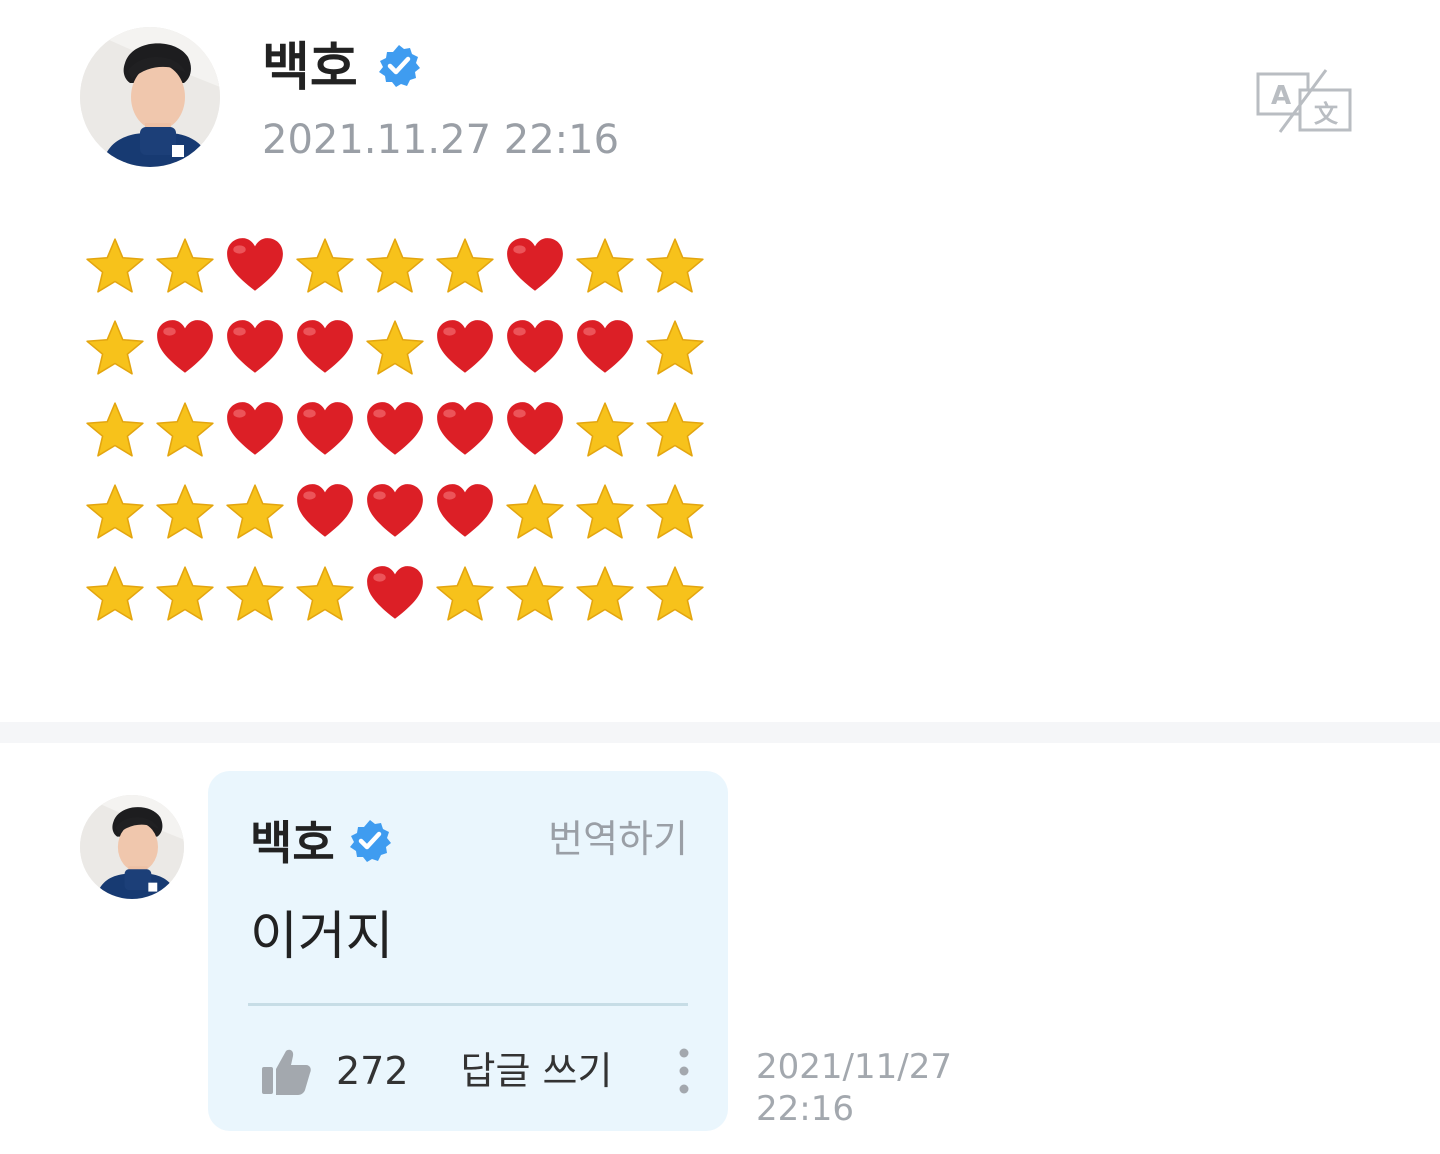 Image resolution: width=1440 pixels, height=1154 pixels. What do you see at coordinates (1326, 114) in the screenshot?
I see `svg-text: 文` at bounding box center [1326, 114].